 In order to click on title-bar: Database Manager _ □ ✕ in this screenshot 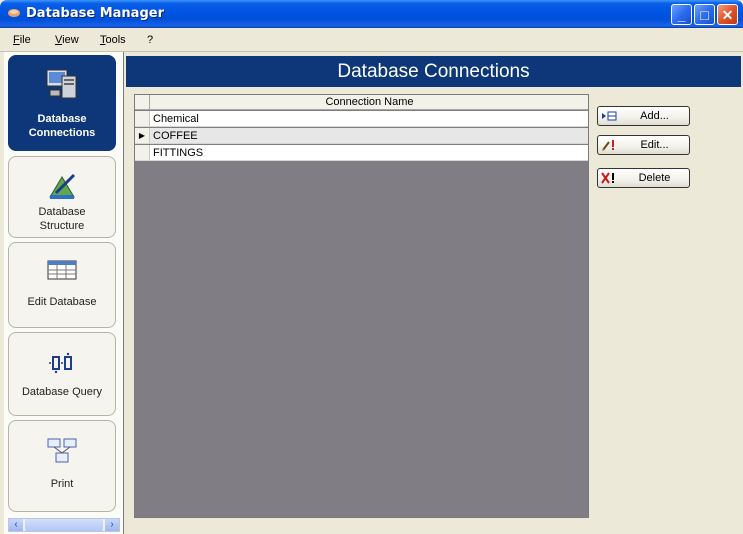, I will do `click(371, 14)`.